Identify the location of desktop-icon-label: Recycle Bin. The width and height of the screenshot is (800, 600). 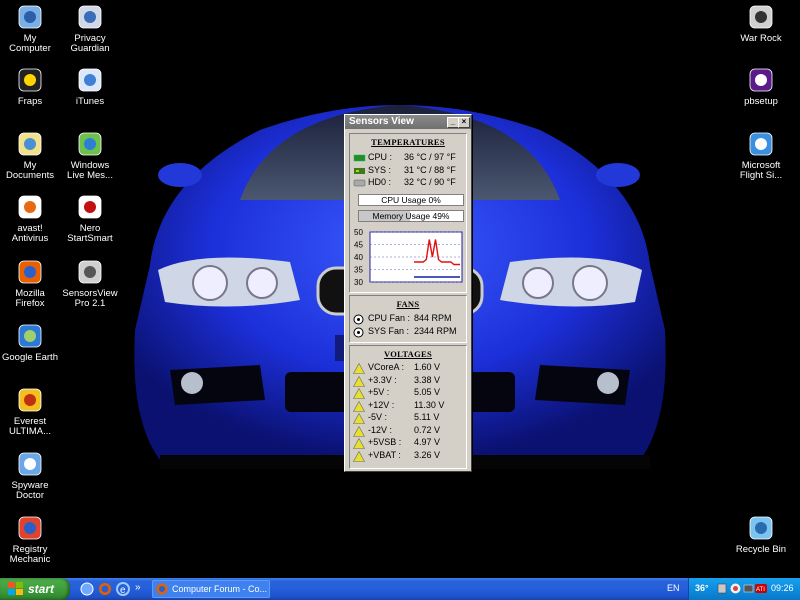
(761, 549).